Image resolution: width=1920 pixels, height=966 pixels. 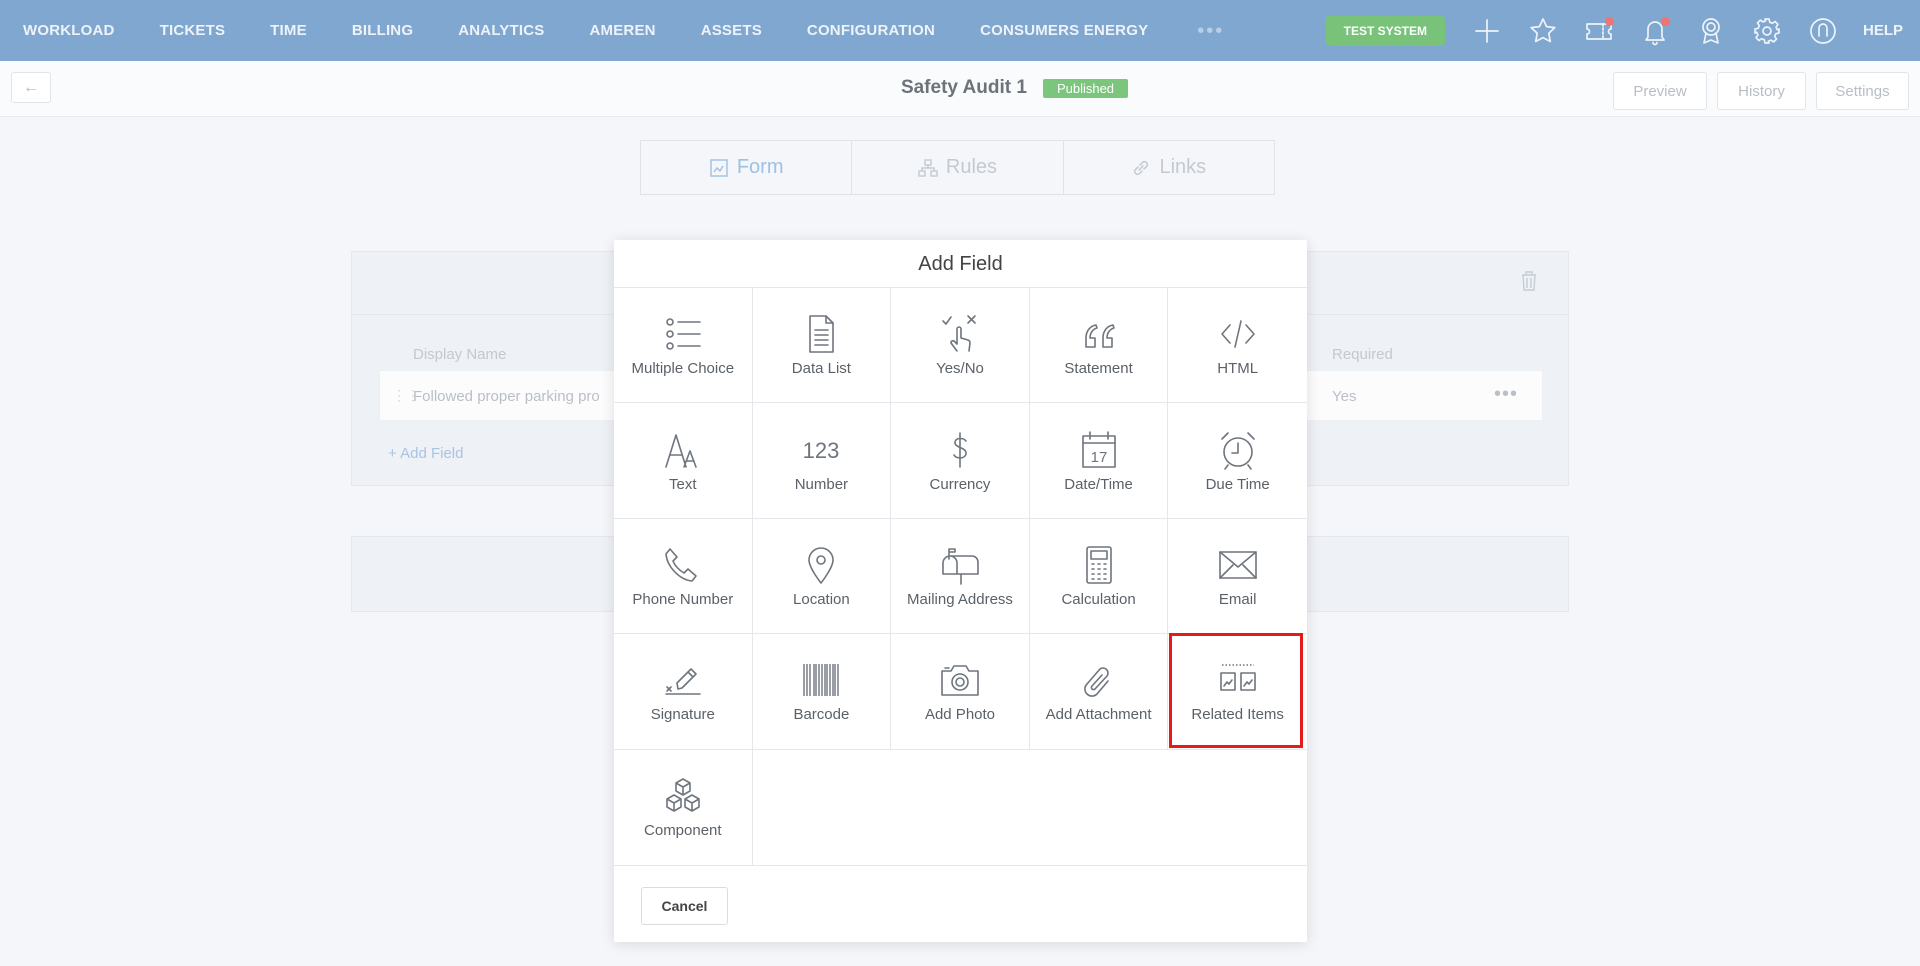 What do you see at coordinates (1098, 457) in the screenshot?
I see `svg-text: 17` at bounding box center [1098, 457].